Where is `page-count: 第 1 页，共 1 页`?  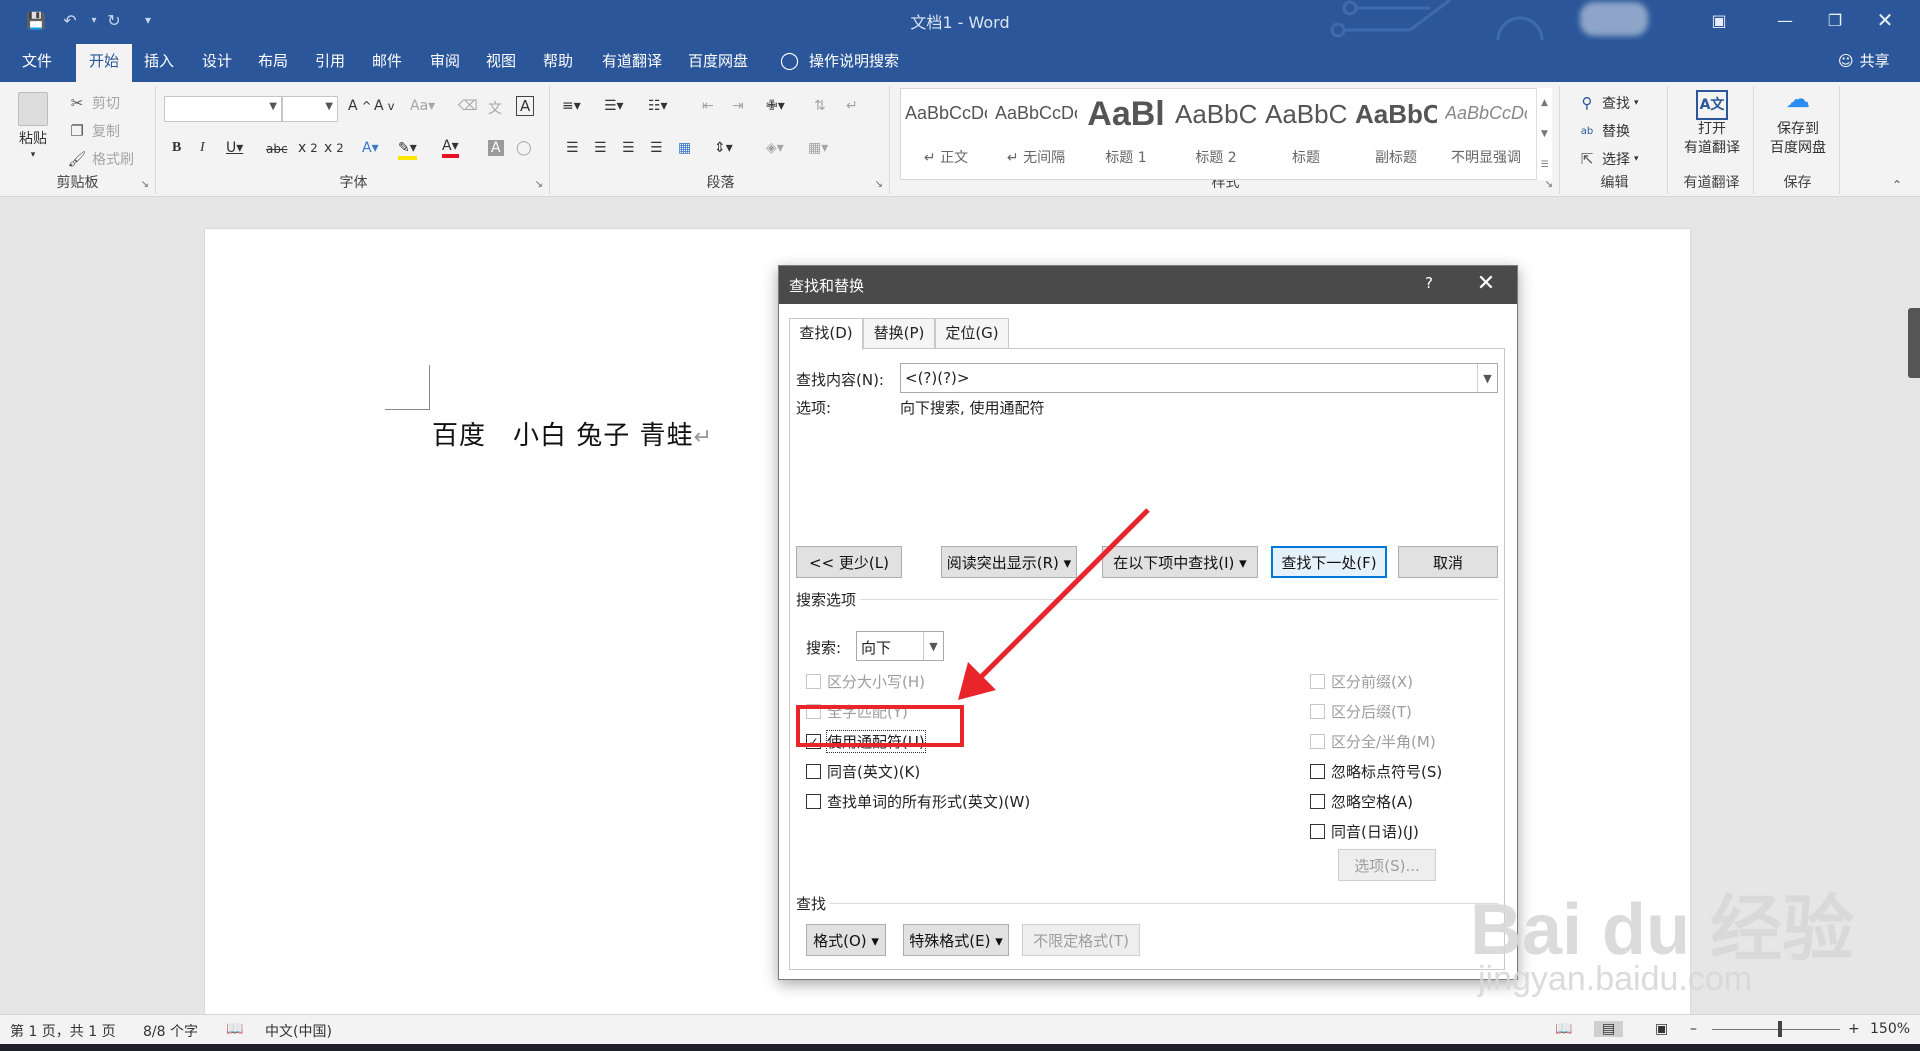
page-count: 第 1 页，共 1 页 is located at coordinates (63, 1031).